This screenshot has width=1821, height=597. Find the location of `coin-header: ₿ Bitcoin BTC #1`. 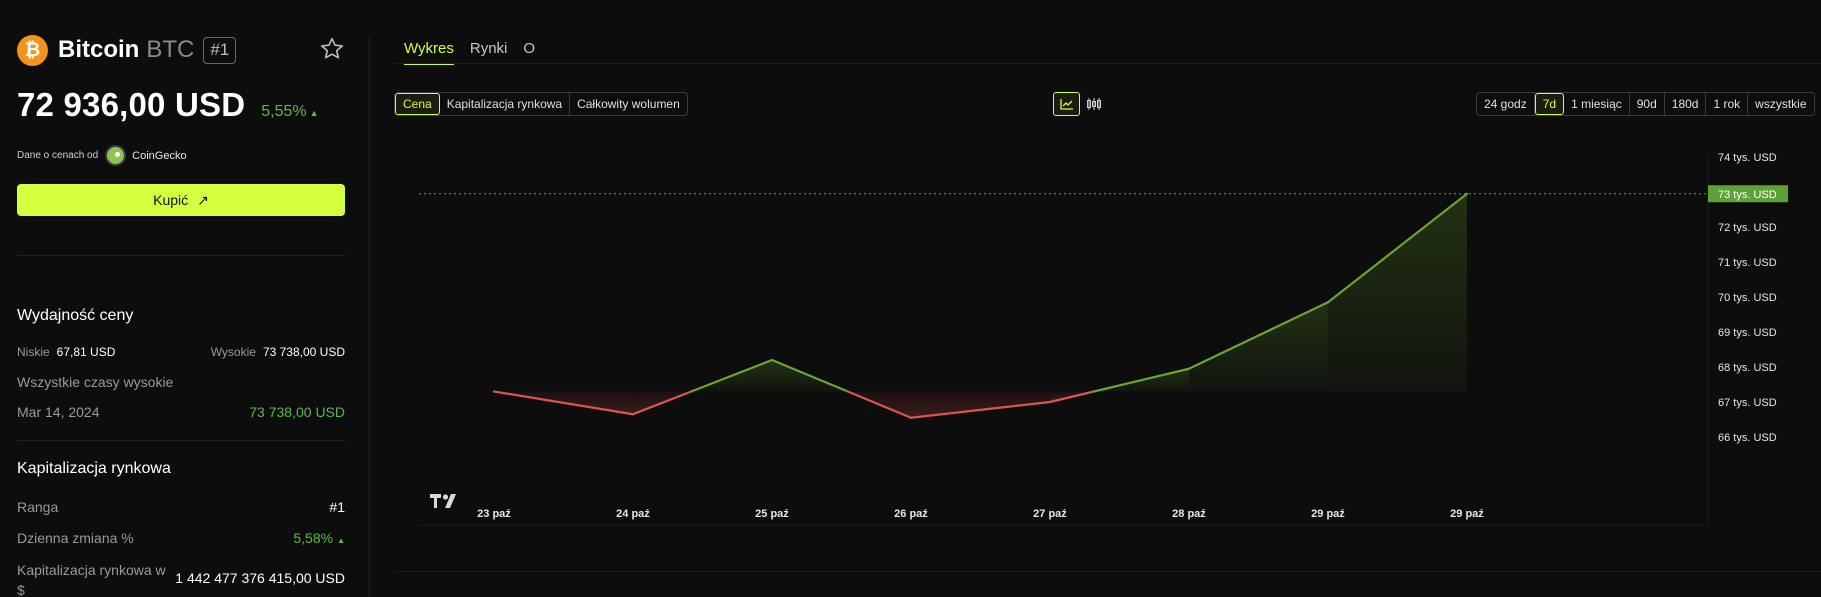

coin-header: ₿ Bitcoin BTC #1 is located at coordinates (181, 50).